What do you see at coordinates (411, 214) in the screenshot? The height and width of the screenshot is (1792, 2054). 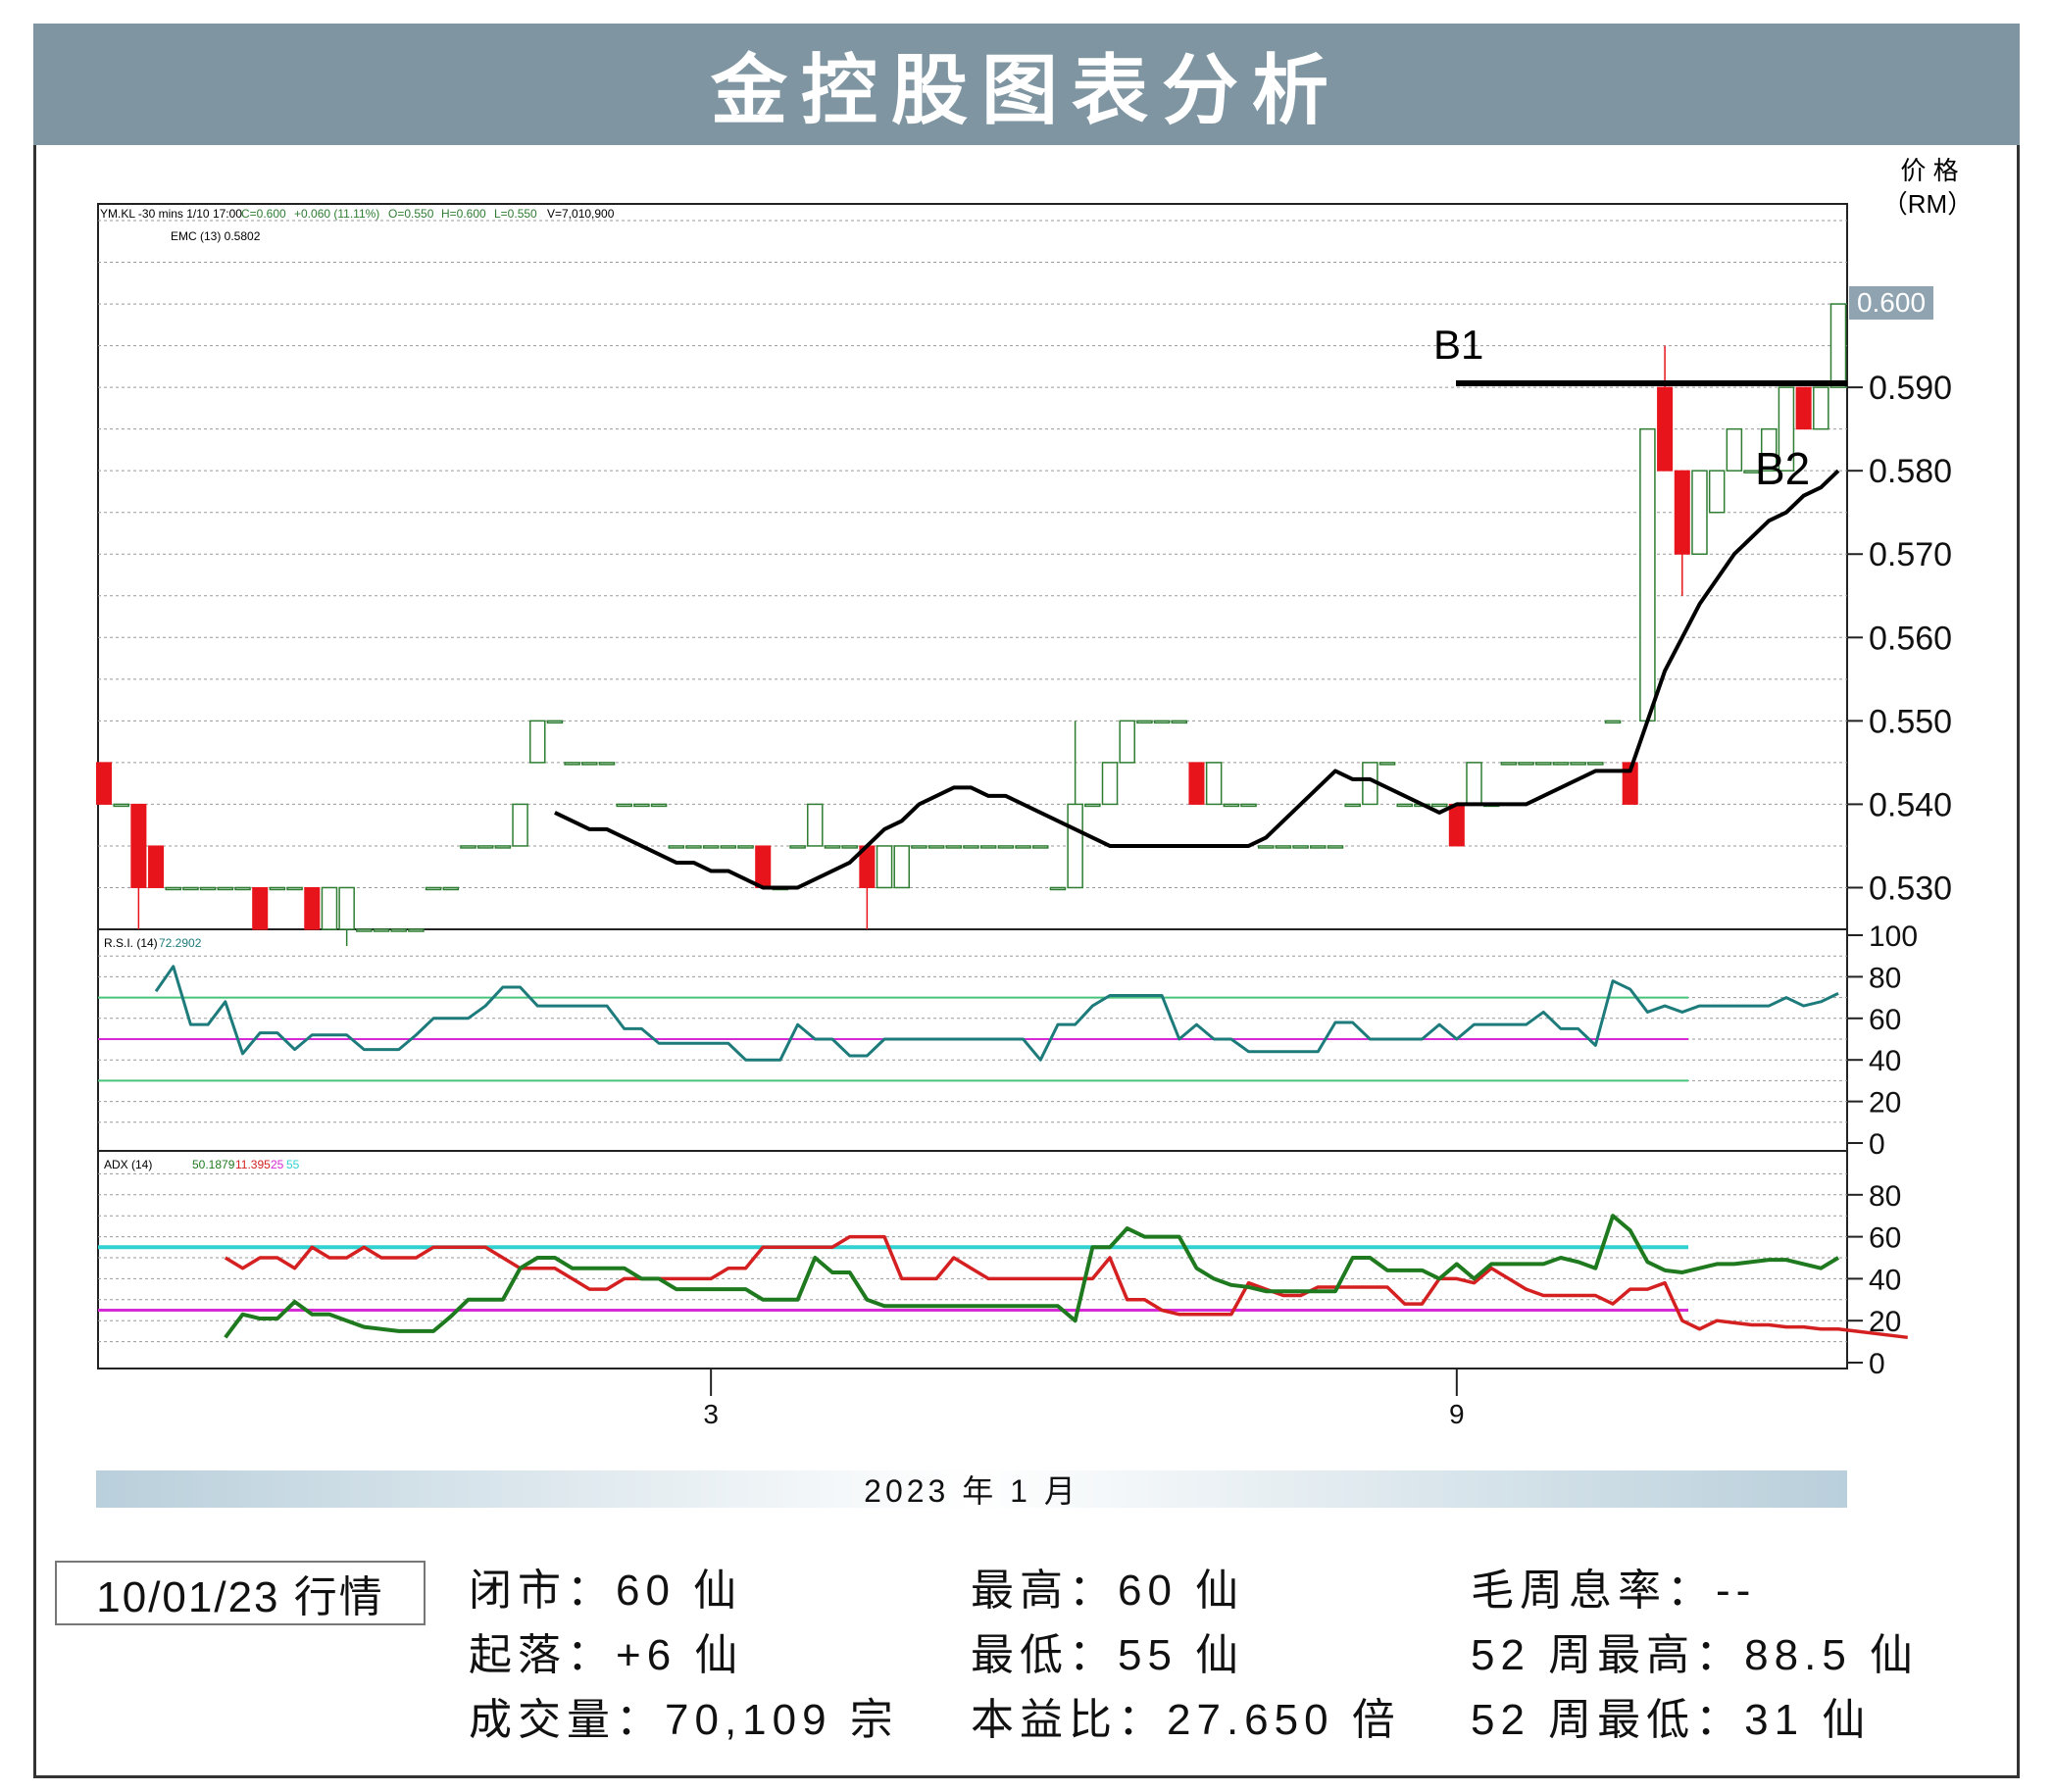 I see `open-header: O=0.550` at bounding box center [411, 214].